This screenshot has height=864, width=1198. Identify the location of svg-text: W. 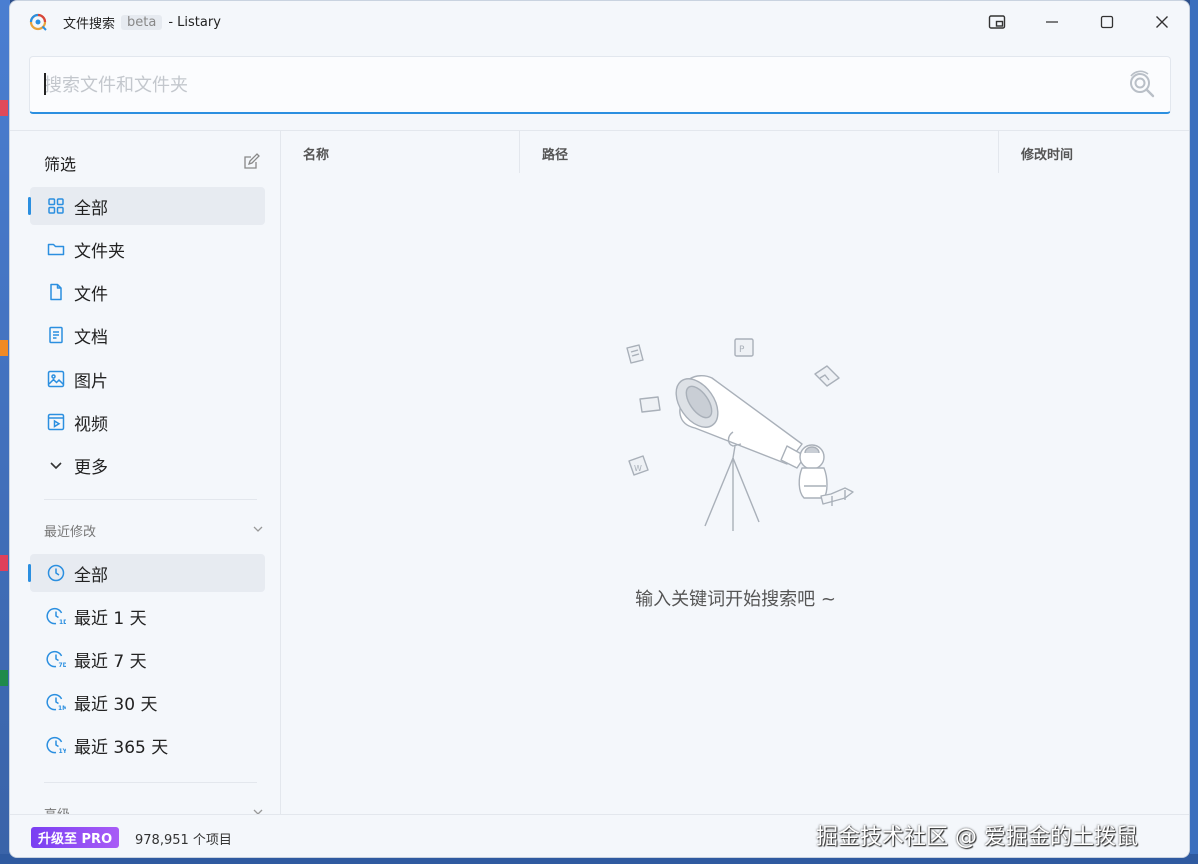
(638, 468).